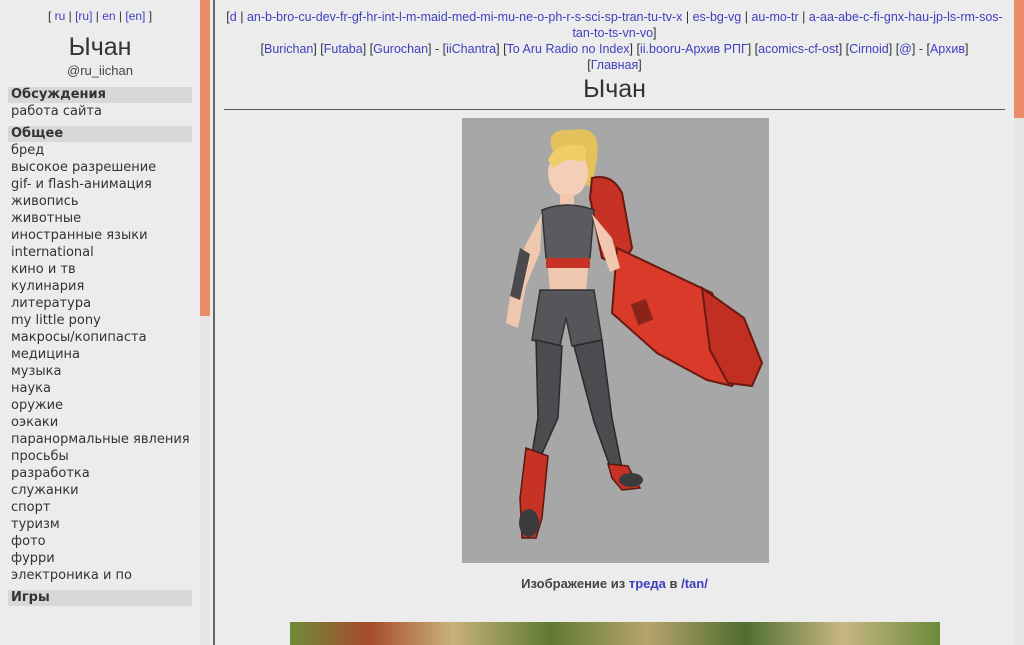 Image resolution: width=1024 pixels, height=645 pixels. I want to click on sidebar-board-link: иностранные языки, so click(105, 235).